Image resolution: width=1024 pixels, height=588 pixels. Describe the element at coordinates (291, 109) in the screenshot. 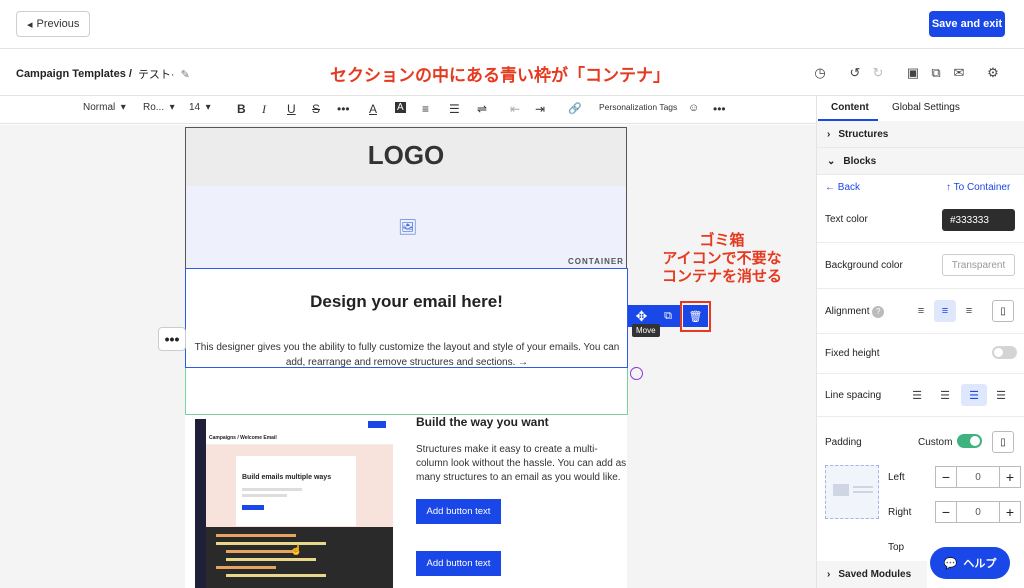

I see `underline-icon: U` at that location.